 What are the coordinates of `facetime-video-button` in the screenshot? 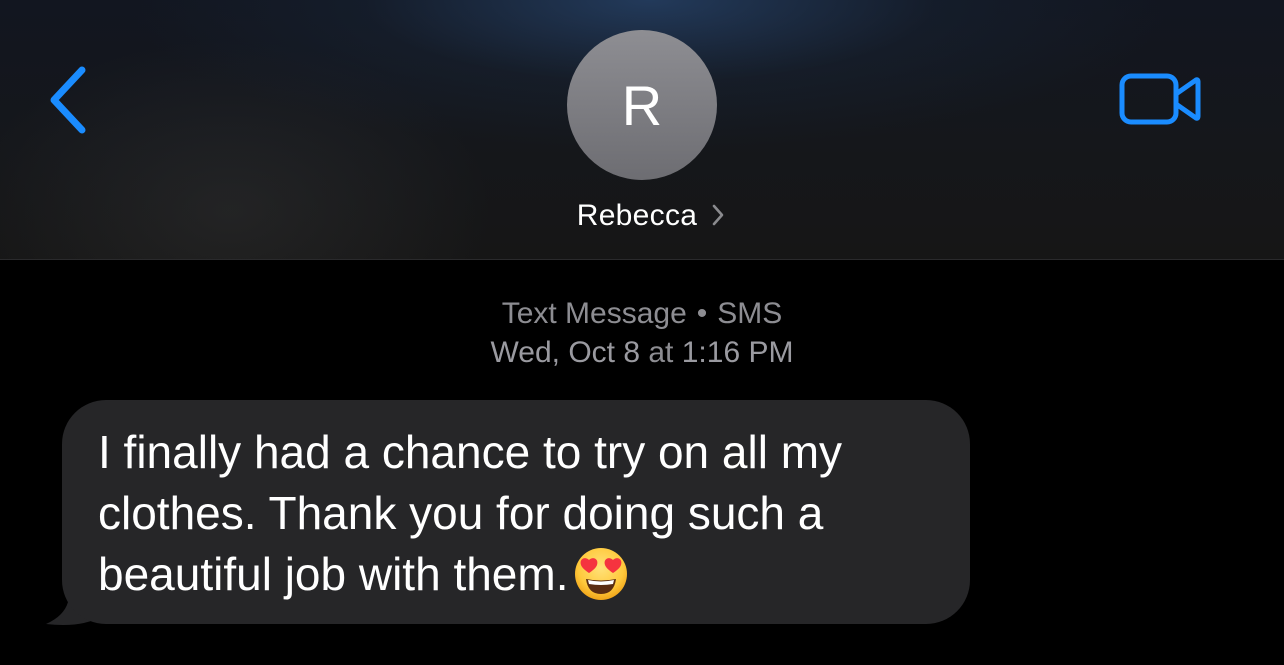 It's located at (1161, 99).